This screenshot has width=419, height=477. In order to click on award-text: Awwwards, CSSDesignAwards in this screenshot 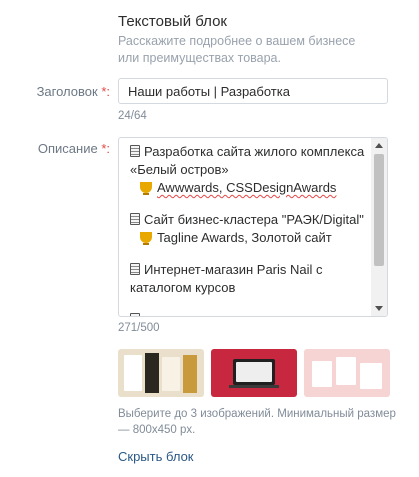, I will do `click(247, 187)`.